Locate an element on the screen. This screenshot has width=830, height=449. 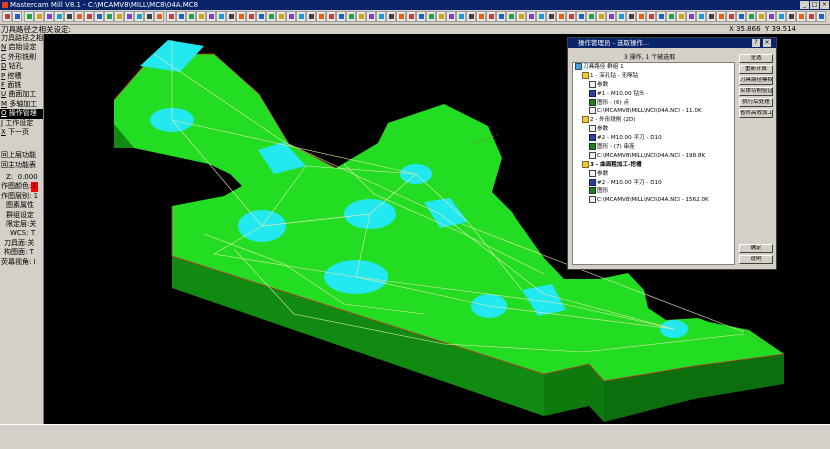
exit-icon is located at coordinates (651, 16).